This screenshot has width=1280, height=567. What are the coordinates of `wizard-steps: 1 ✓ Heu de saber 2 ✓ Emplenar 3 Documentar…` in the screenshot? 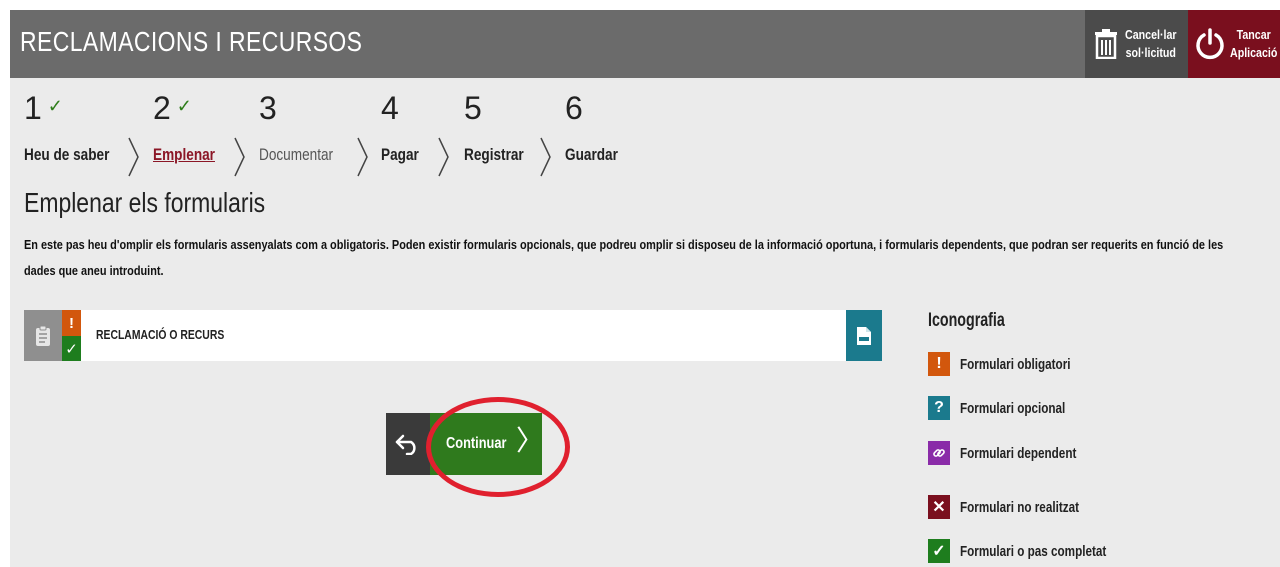 It's located at (474, 133).